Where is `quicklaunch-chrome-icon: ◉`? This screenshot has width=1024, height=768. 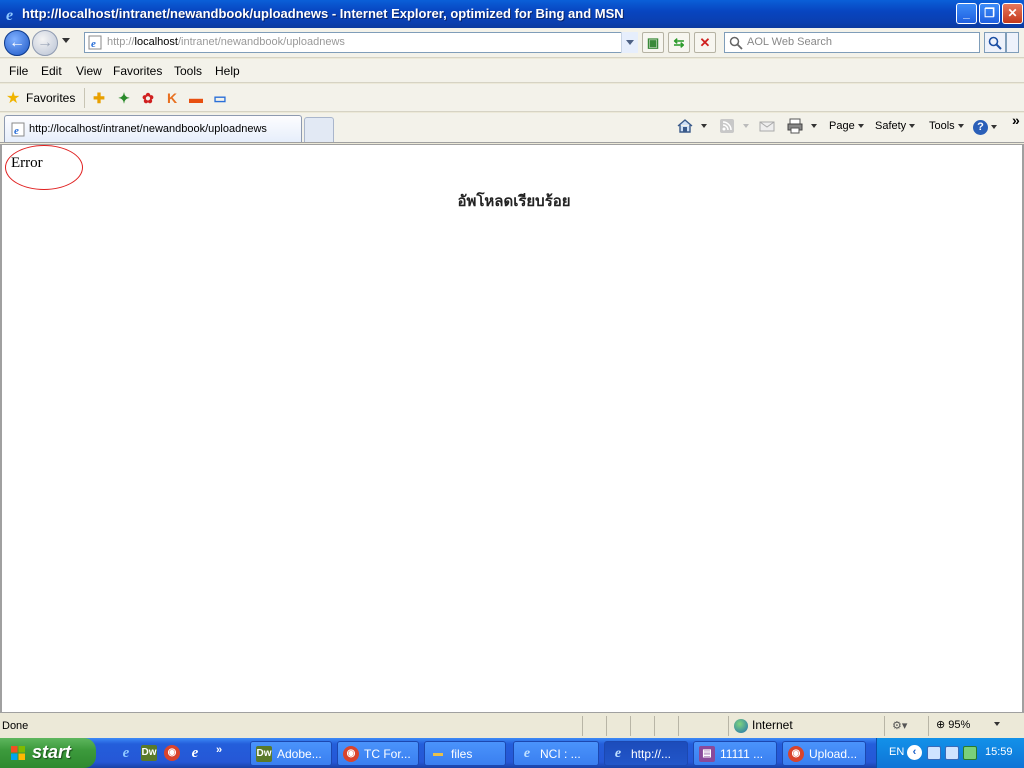 quicklaunch-chrome-icon: ◉ is located at coordinates (172, 753).